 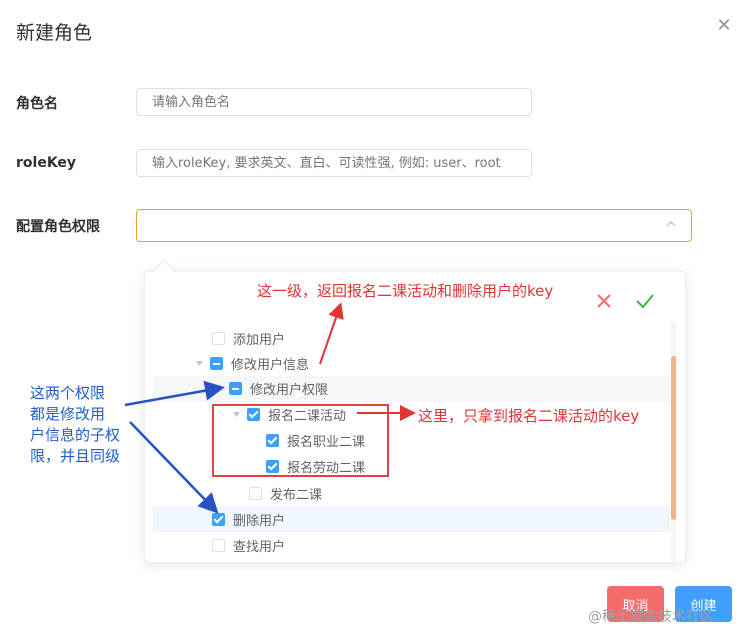 I want to click on annotation-right: 这里，只拿到报名二课活动的key, so click(x=529, y=416).